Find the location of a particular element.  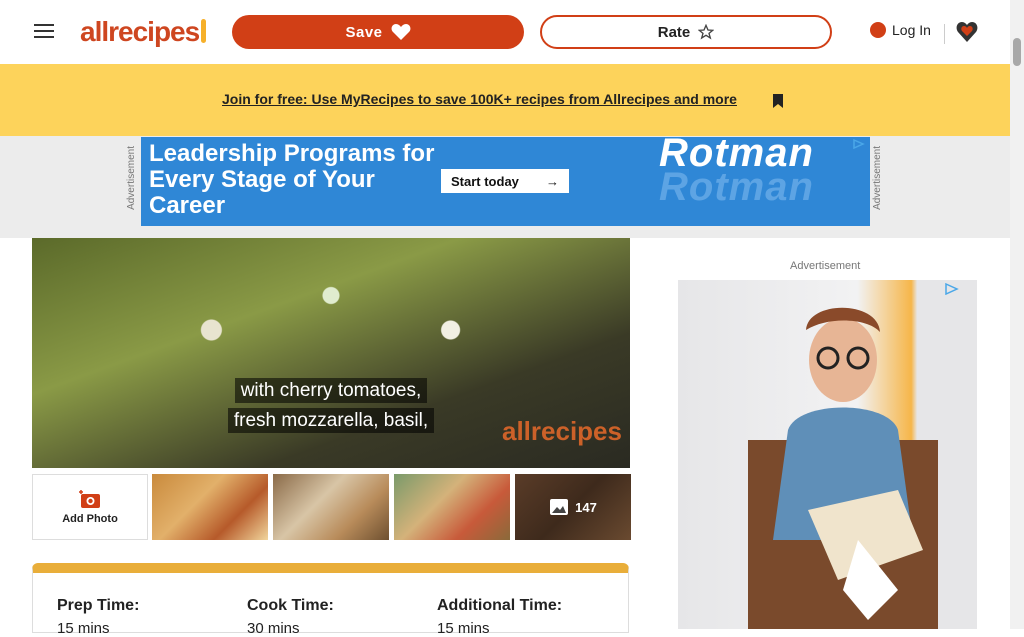

ad-label-left: Advertisement is located at coordinates (131, 178).